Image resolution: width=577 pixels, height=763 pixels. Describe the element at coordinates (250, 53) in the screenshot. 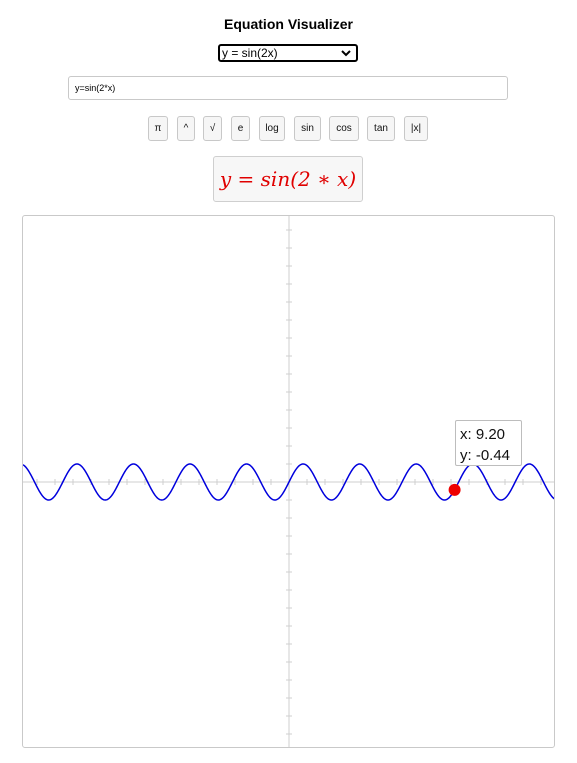

I see `equation-select-value: y = sin(2x)` at that location.